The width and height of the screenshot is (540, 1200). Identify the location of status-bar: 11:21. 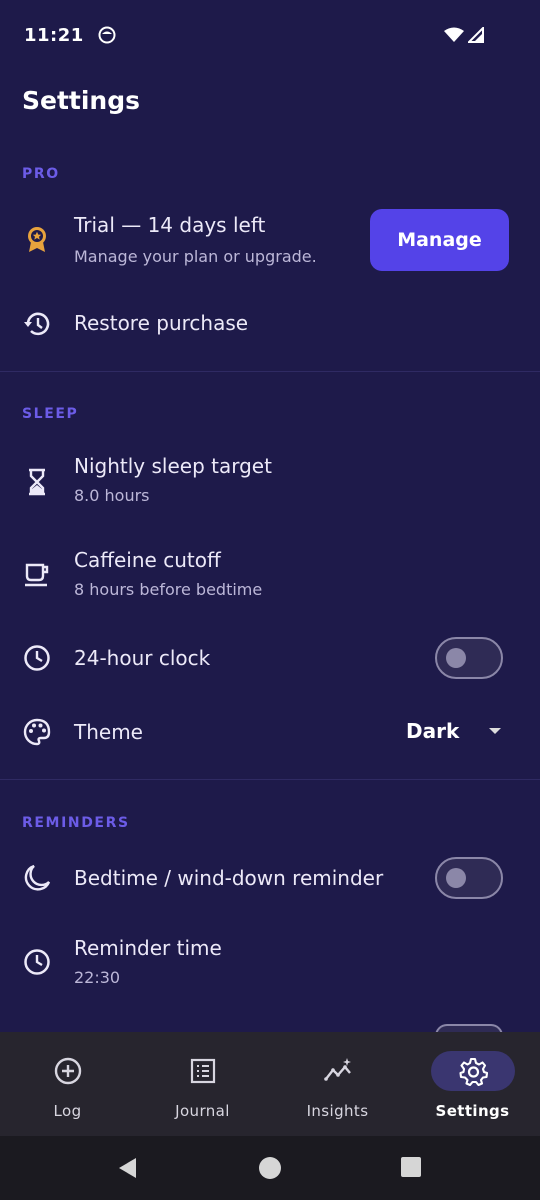
(270, 35).